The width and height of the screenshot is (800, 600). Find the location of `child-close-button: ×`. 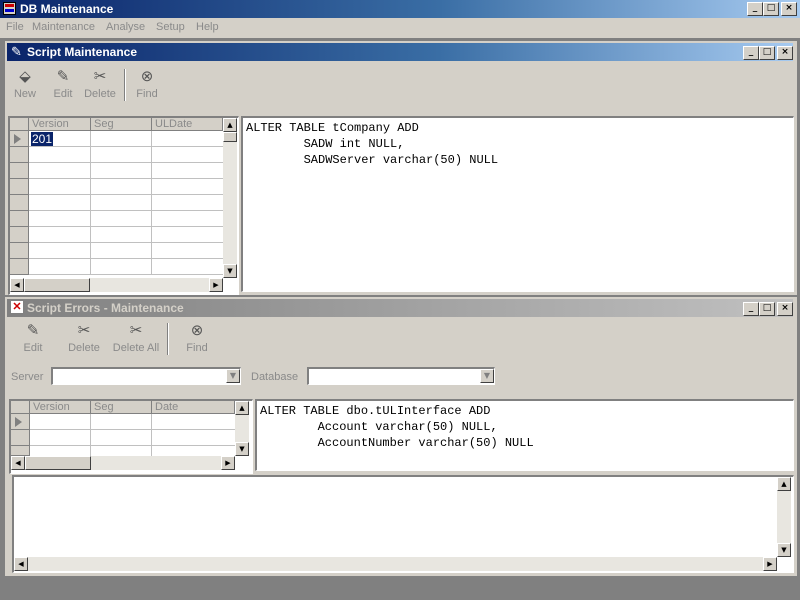

child-close-button: × is located at coordinates (785, 53).